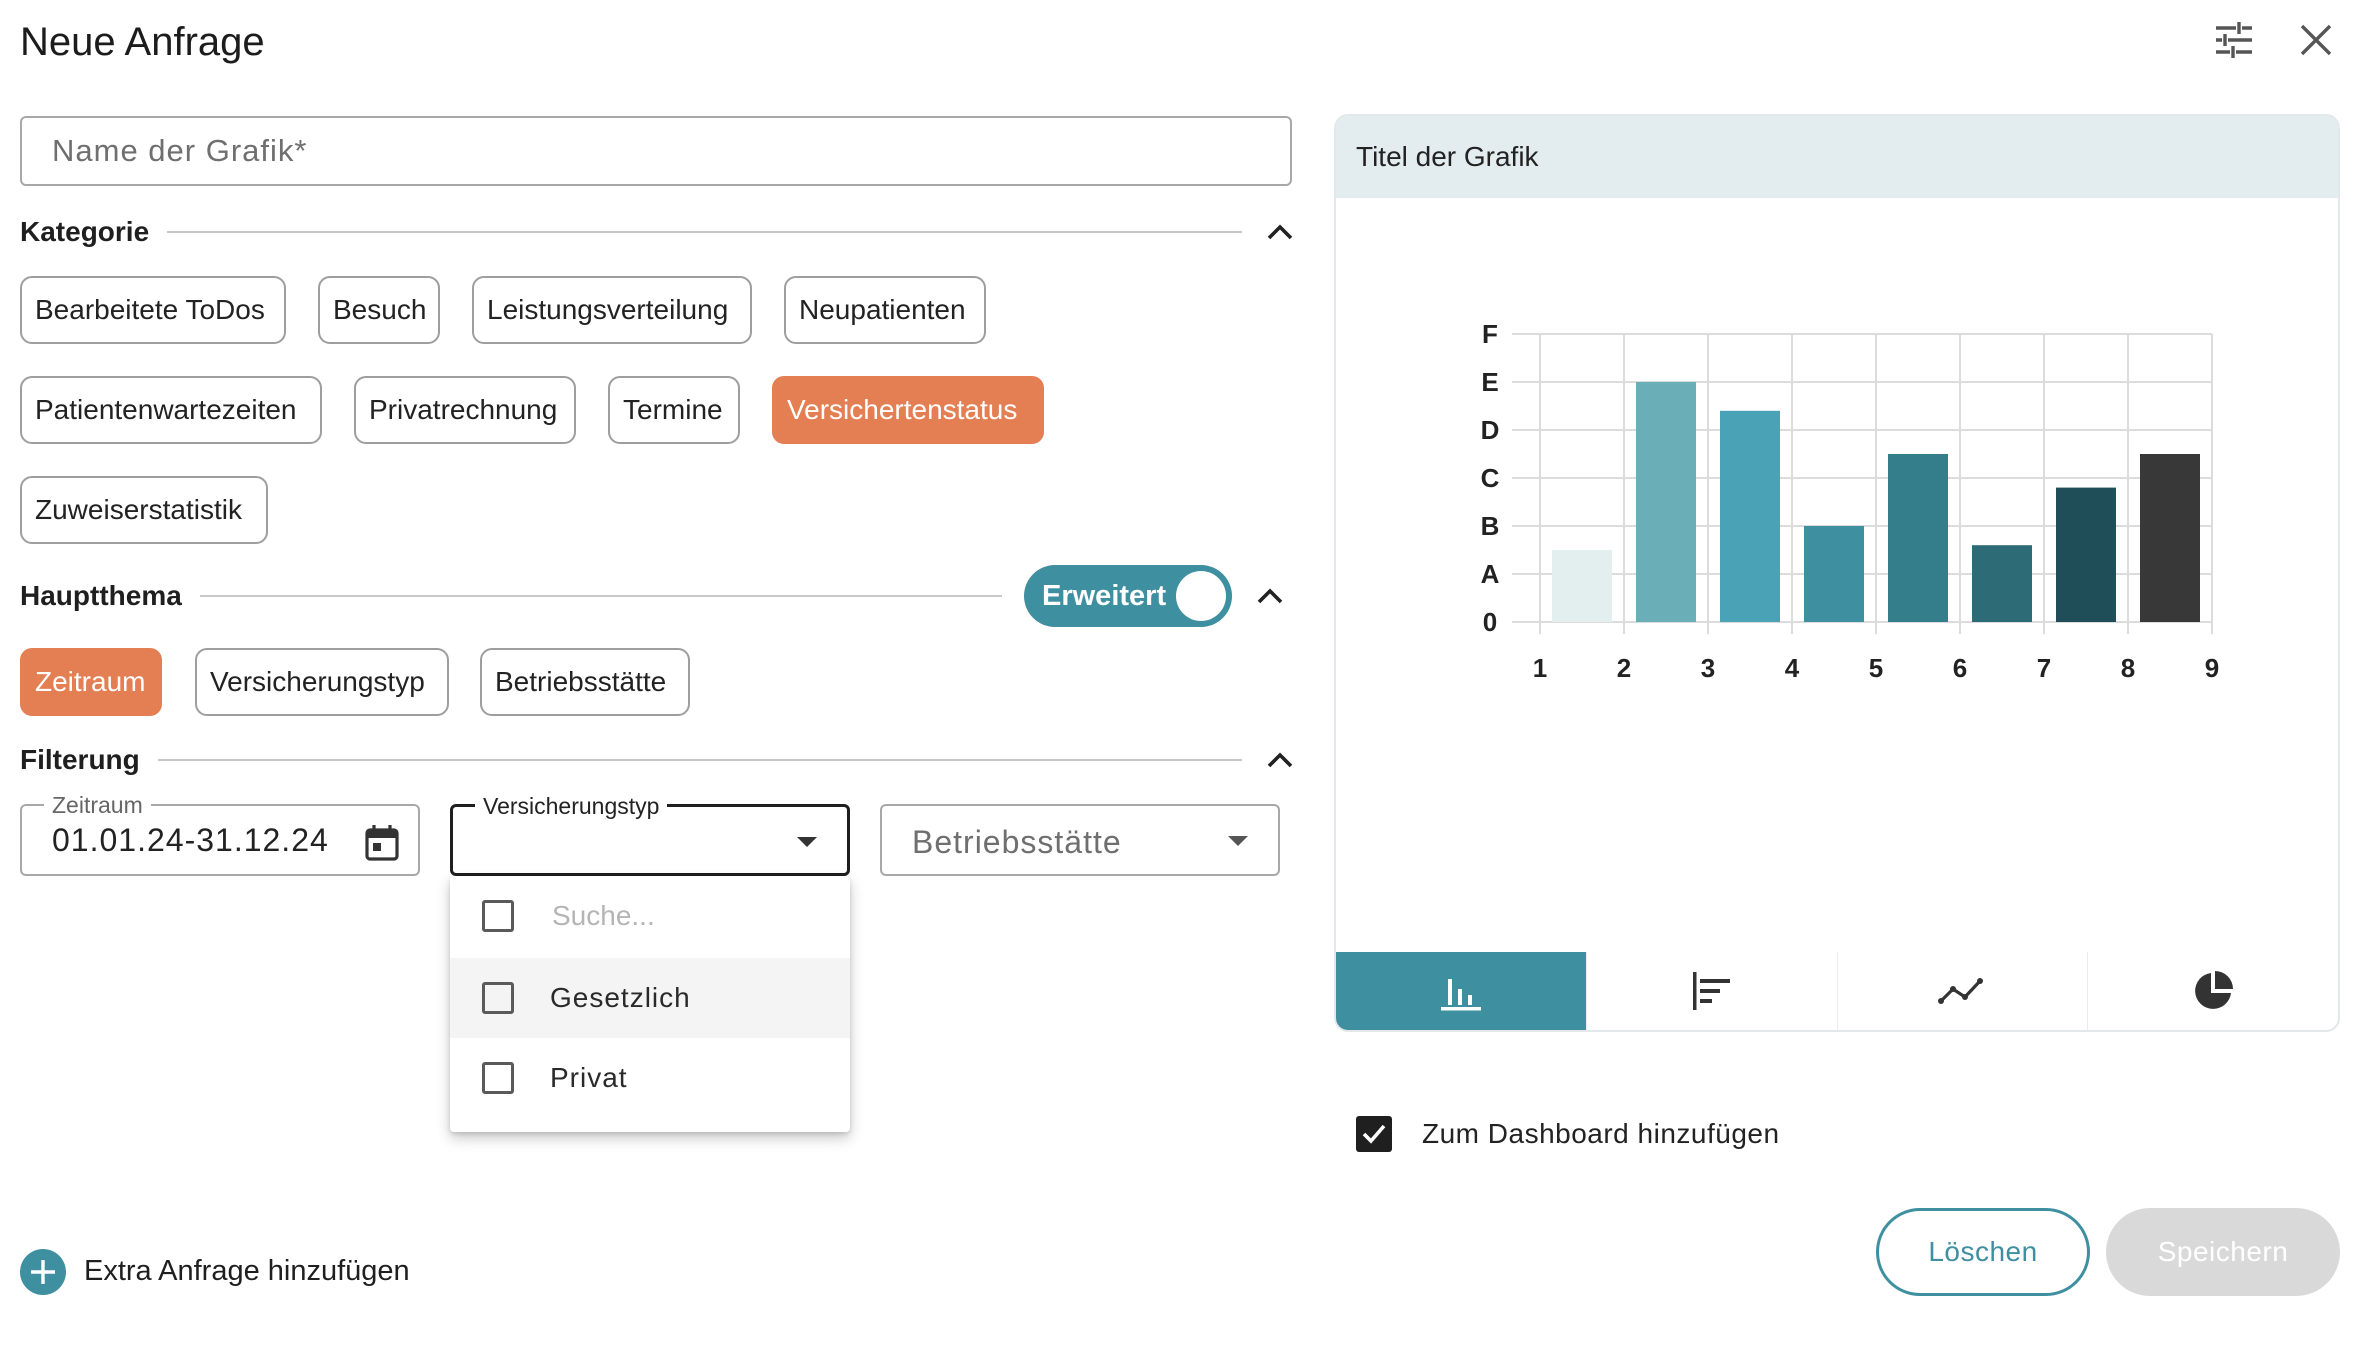 The width and height of the screenshot is (2354, 1346). Describe the element at coordinates (190, 840) in the screenshot. I see `zeitraum-value: 01.01.24-31.12.24` at that location.